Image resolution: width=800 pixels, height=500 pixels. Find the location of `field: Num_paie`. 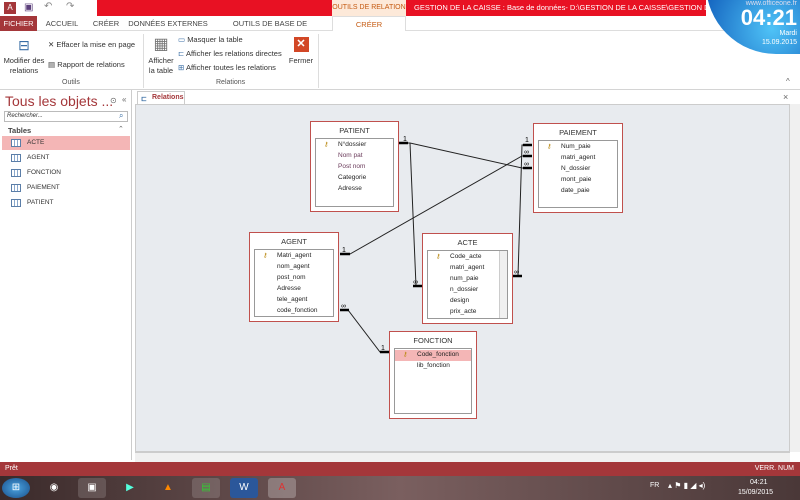

field: Num_paie is located at coordinates (576, 146).